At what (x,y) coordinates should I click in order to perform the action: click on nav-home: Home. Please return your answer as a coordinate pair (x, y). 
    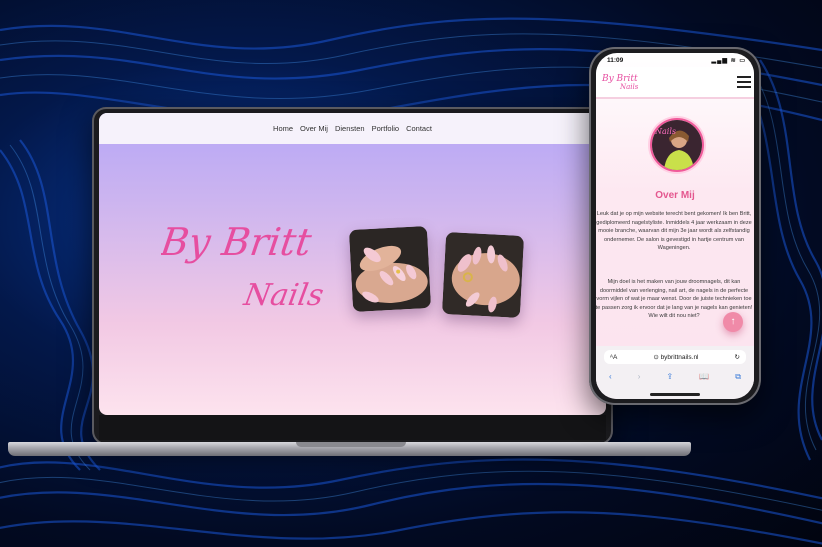
    Looking at the image, I should click on (283, 128).